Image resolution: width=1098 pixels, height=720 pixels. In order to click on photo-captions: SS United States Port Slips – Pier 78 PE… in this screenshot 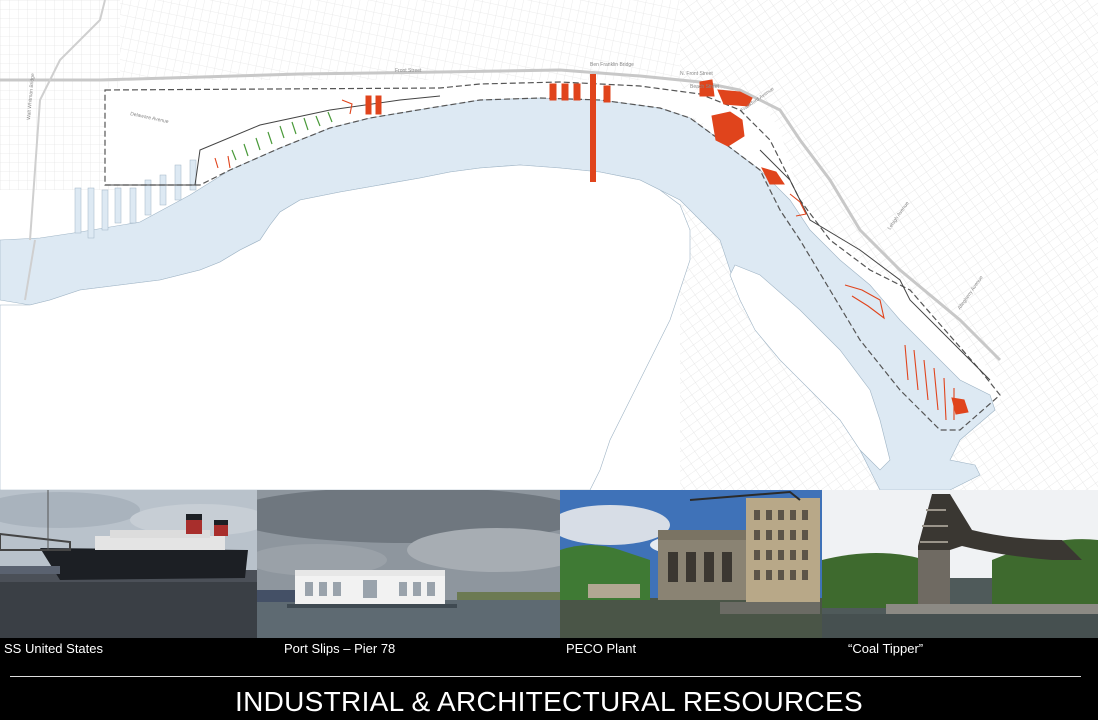, I will do `click(549, 652)`.